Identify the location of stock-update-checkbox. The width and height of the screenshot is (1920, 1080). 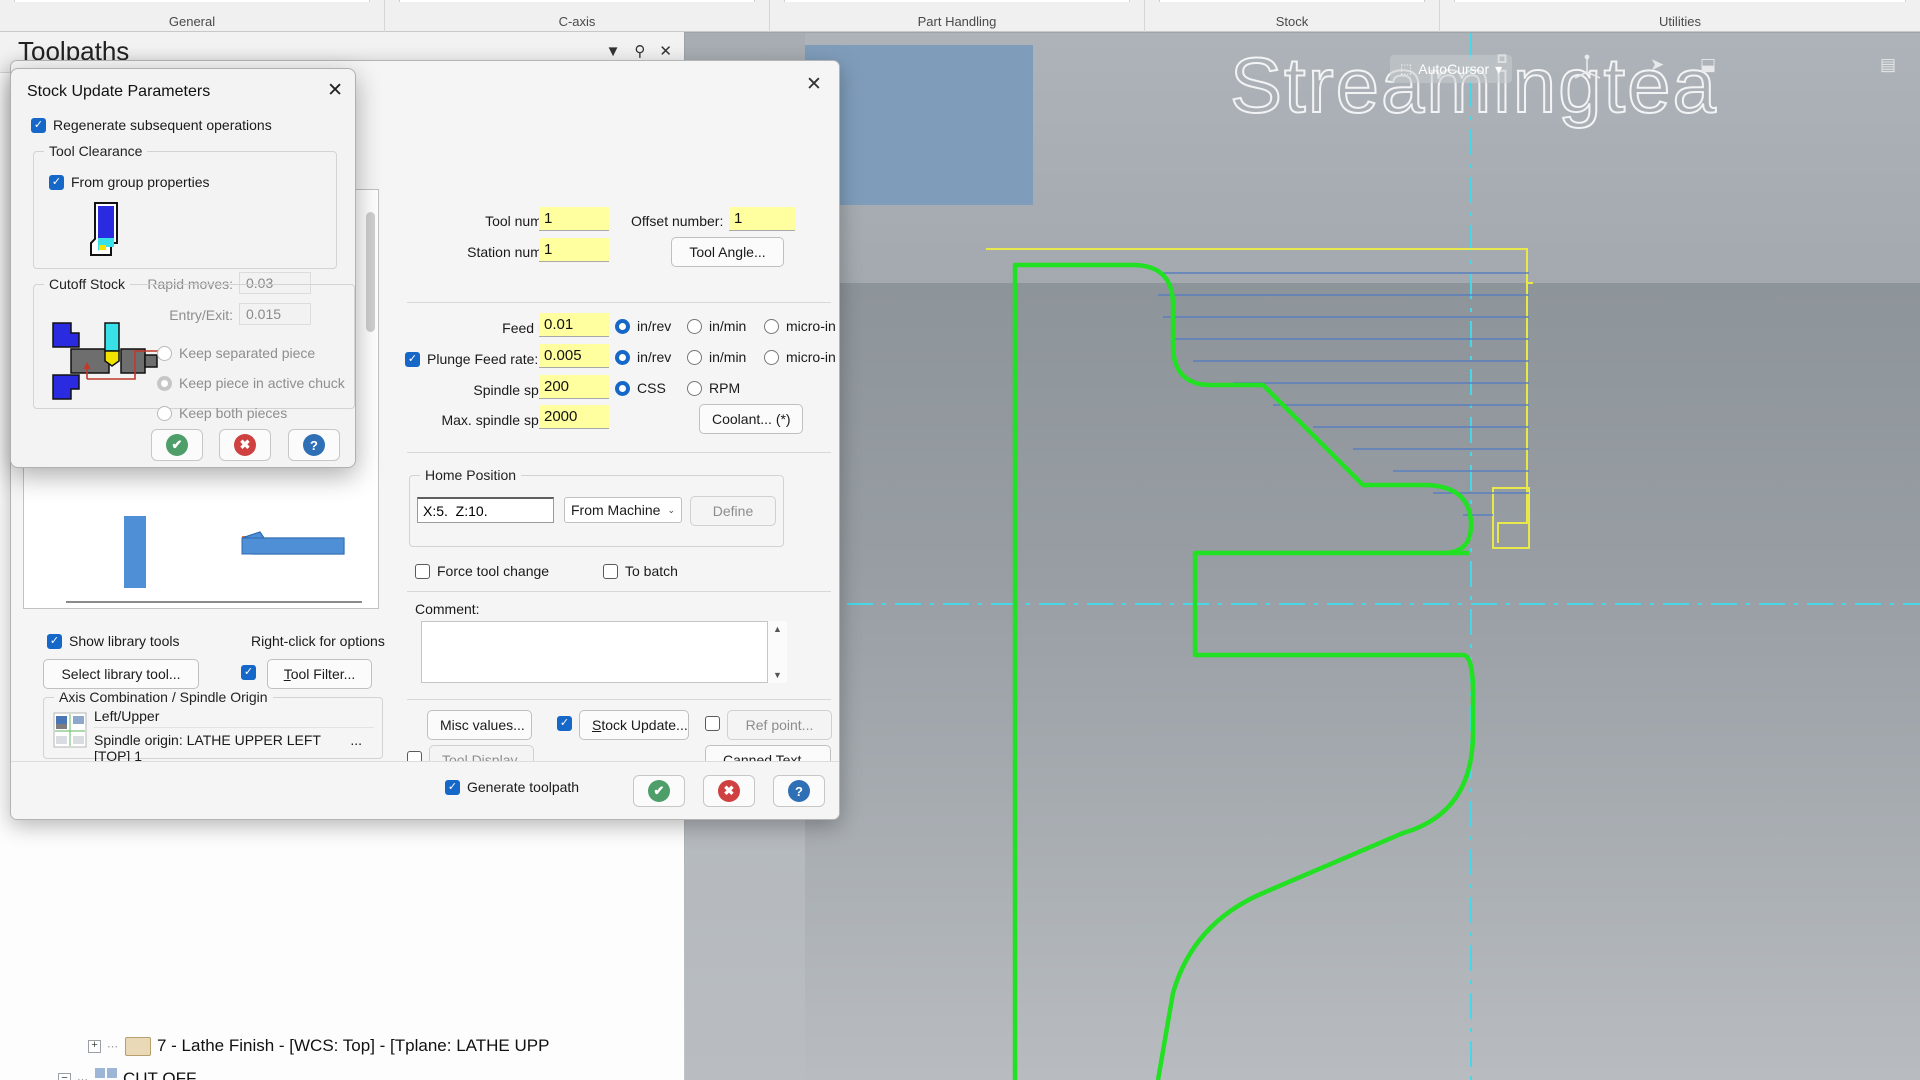
(564, 723).